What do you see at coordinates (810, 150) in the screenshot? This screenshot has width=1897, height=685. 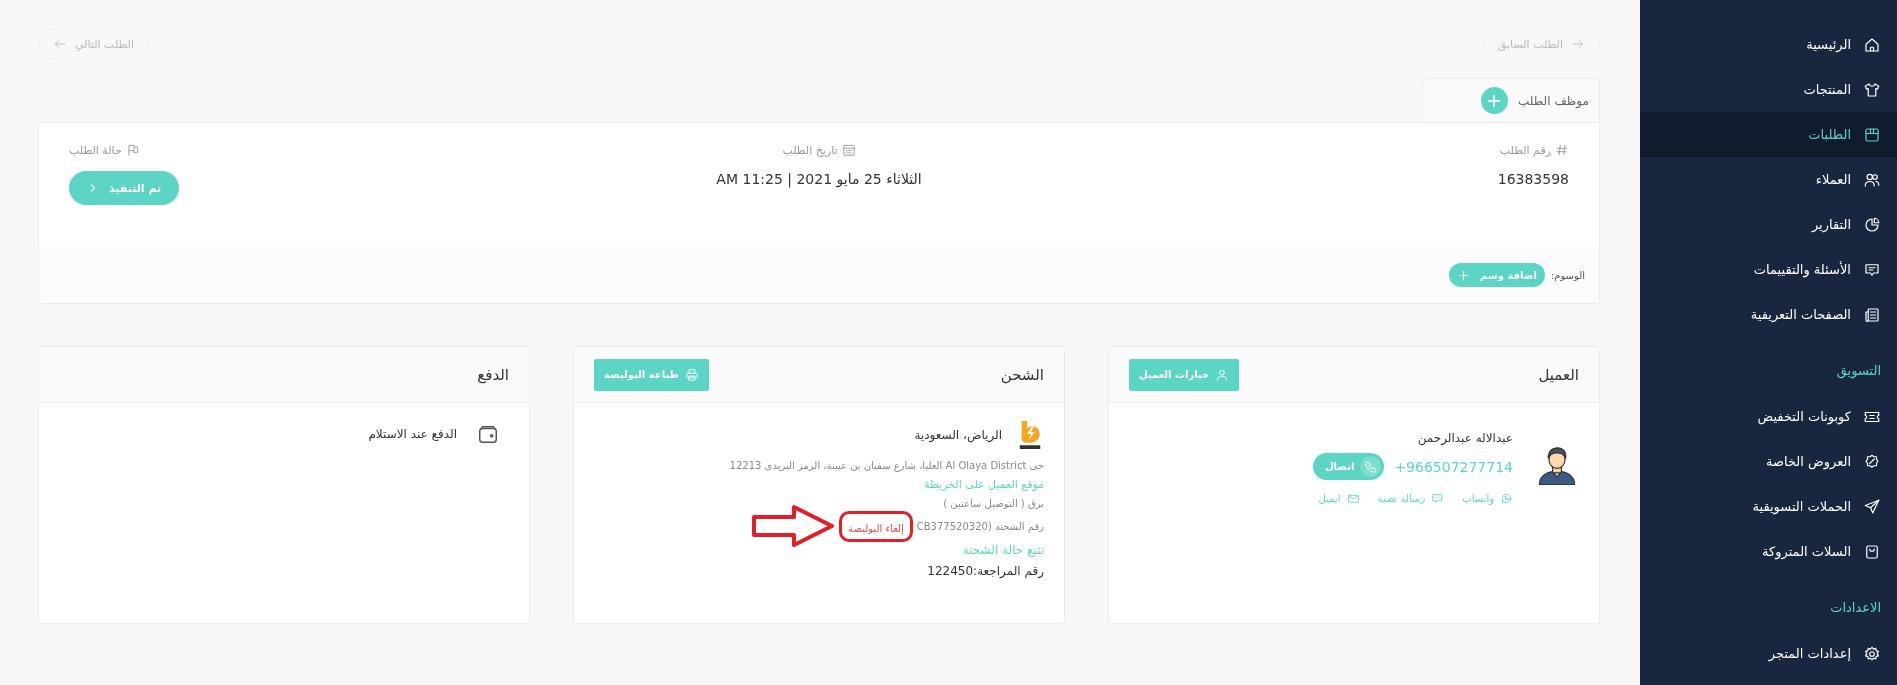 I see `order-date-label: تاريخ الطلب` at bounding box center [810, 150].